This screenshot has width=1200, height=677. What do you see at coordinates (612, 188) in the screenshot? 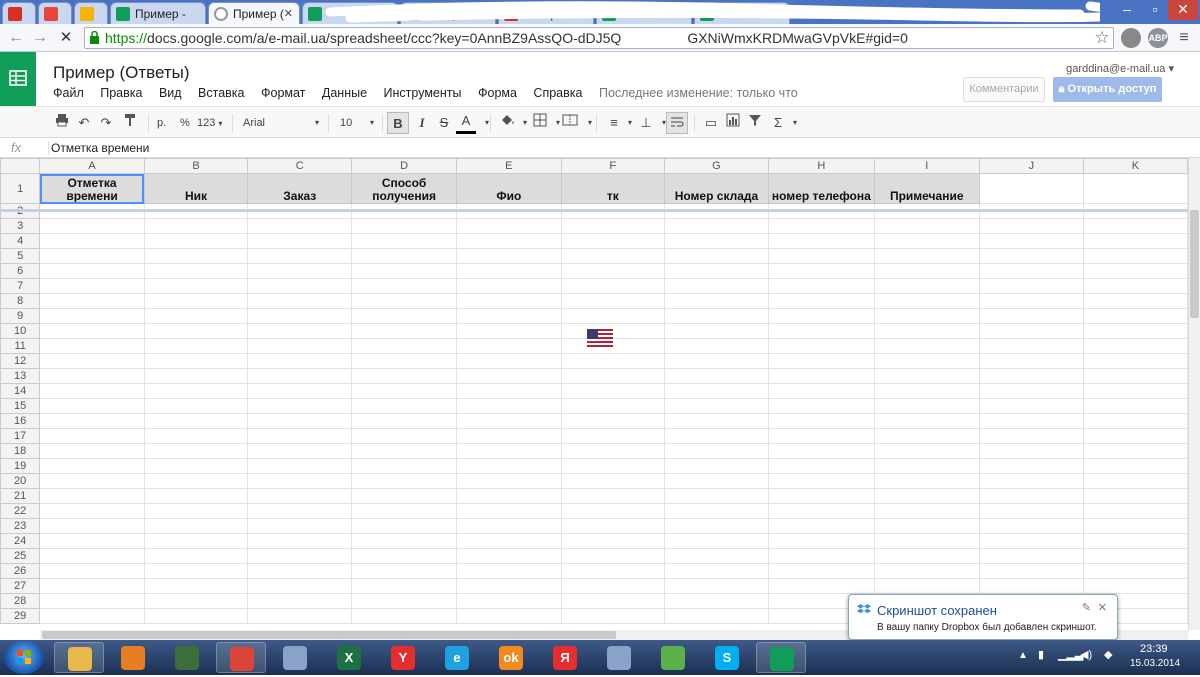
I see `header-cell: тк` at bounding box center [612, 188].